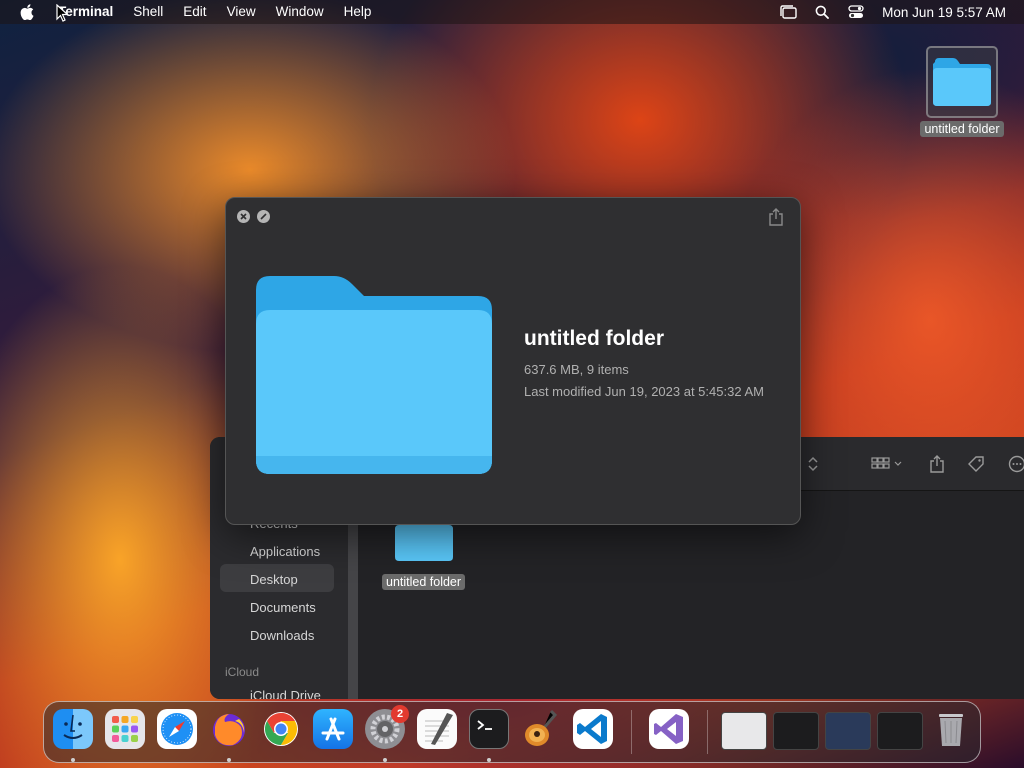  I want to click on desktop-folder-label: untitled folder, so click(962, 129).